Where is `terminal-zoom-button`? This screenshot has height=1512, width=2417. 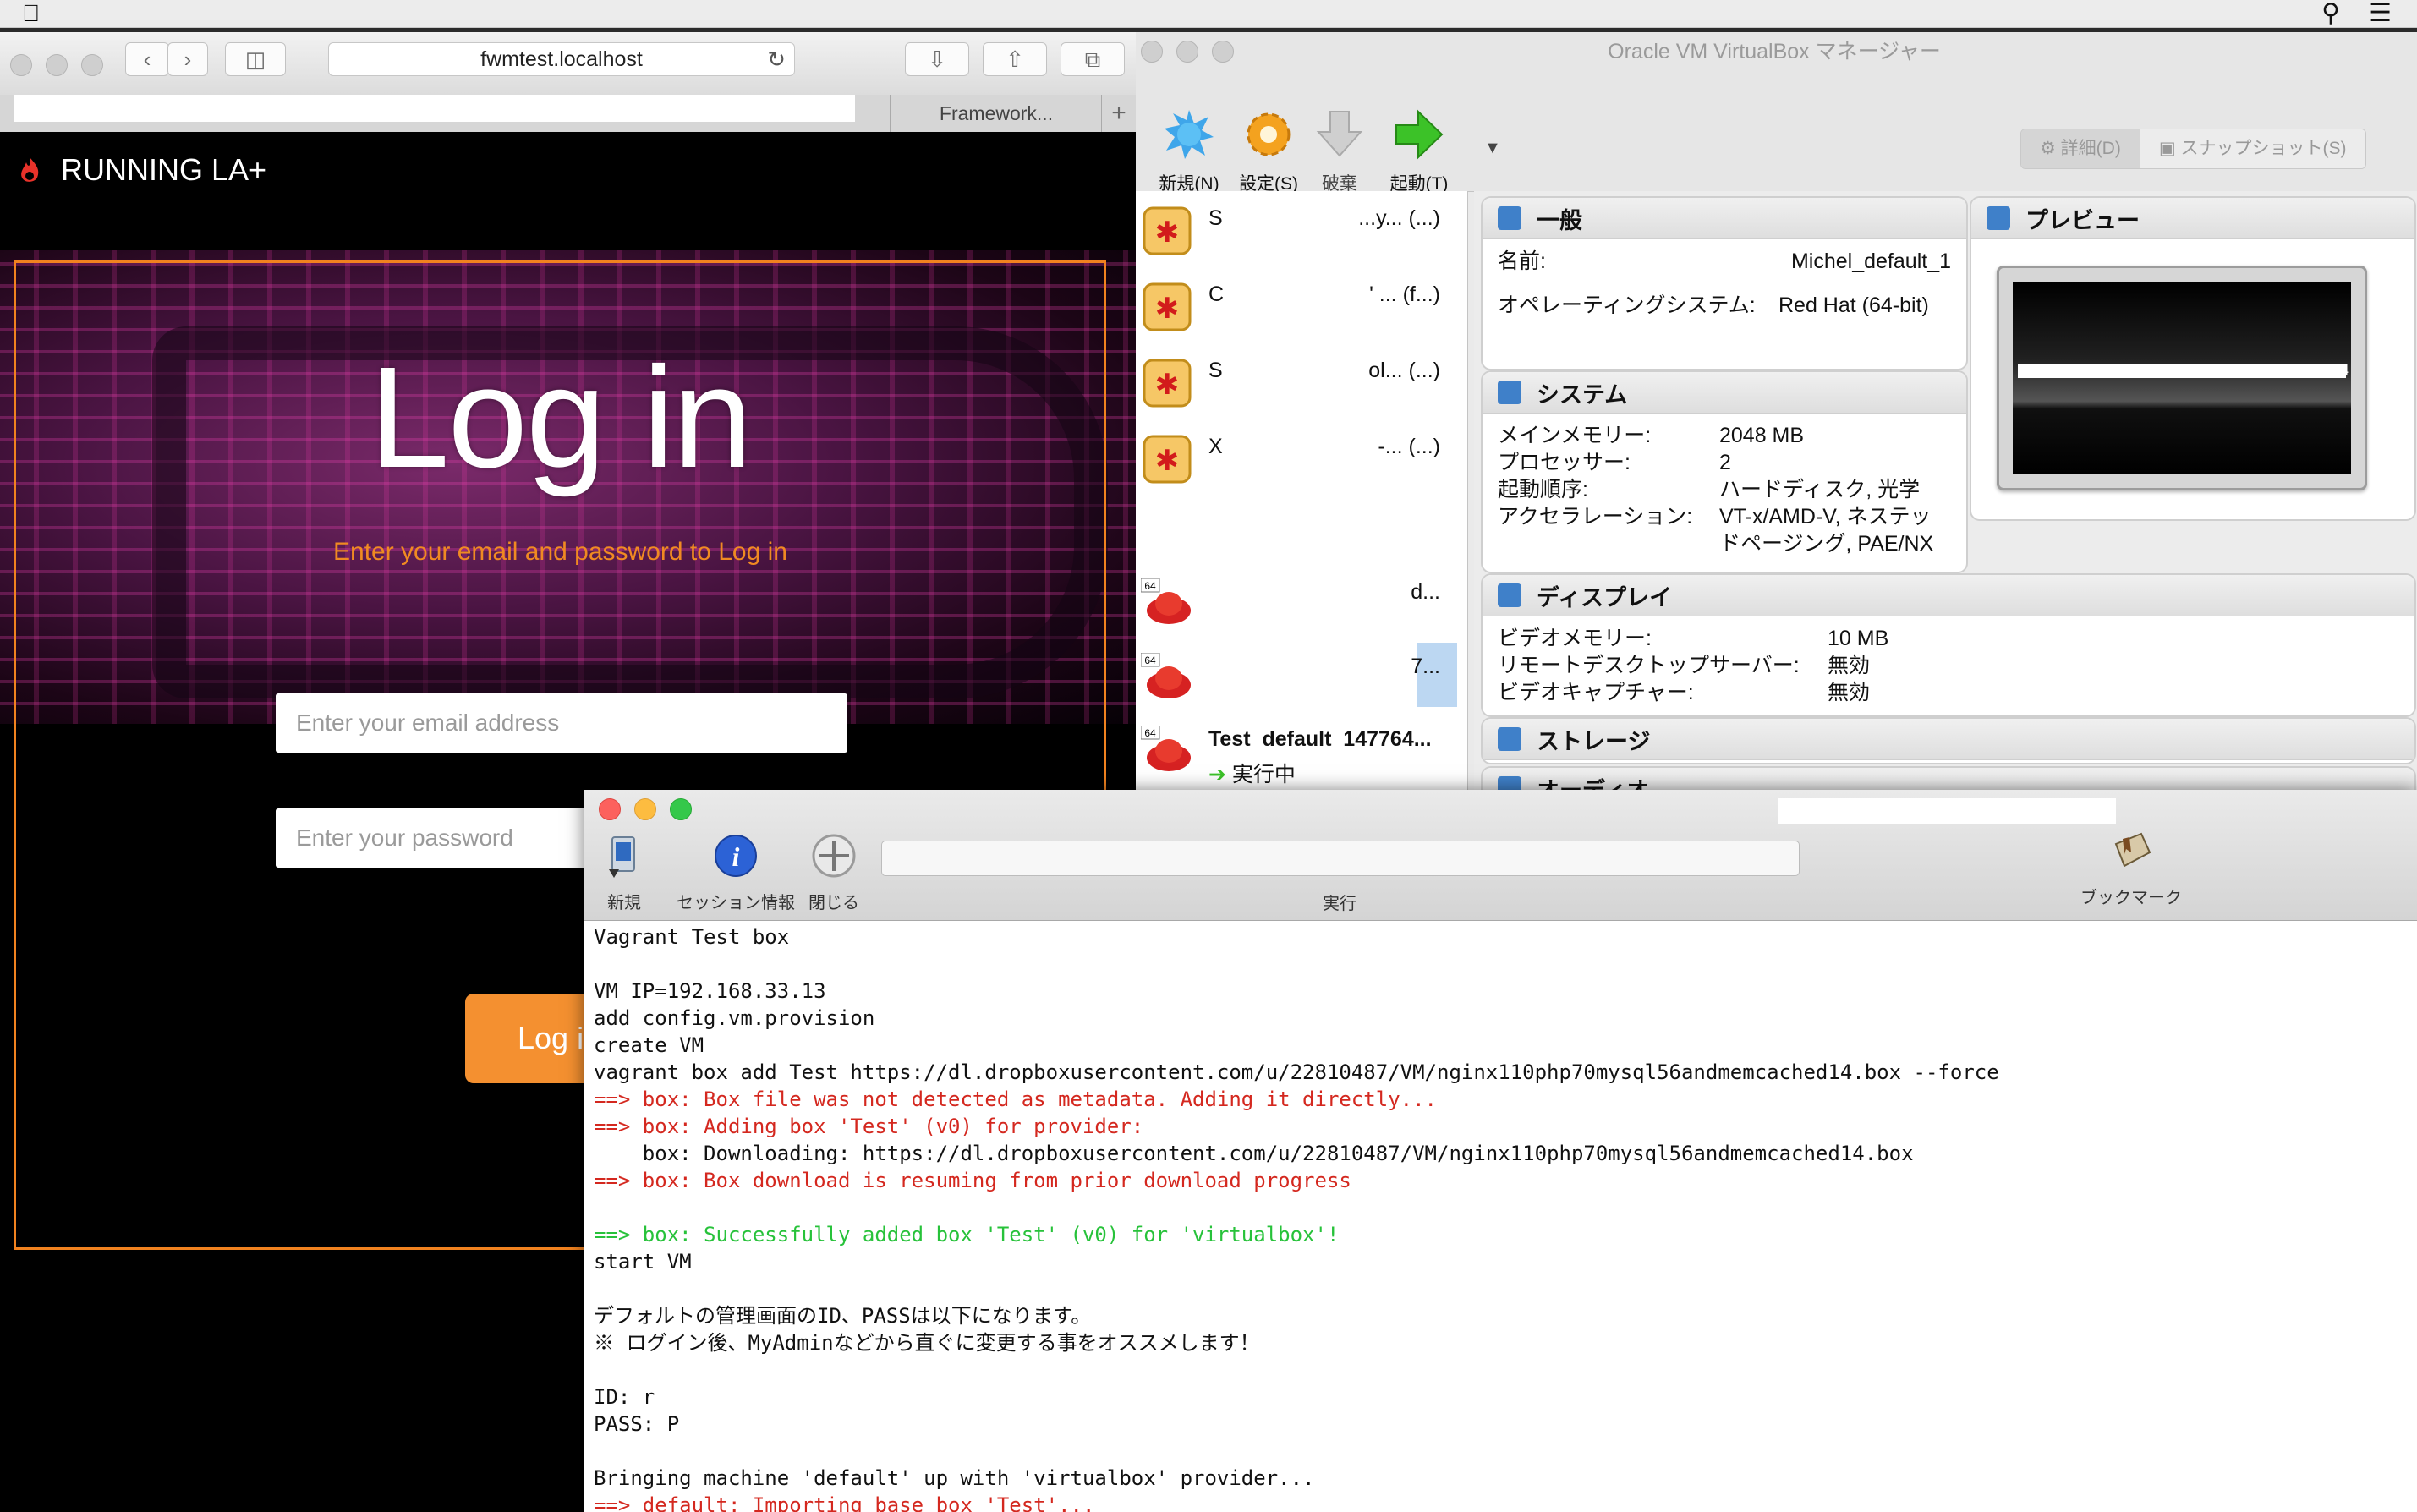 terminal-zoom-button is located at coordinates (681, 809).